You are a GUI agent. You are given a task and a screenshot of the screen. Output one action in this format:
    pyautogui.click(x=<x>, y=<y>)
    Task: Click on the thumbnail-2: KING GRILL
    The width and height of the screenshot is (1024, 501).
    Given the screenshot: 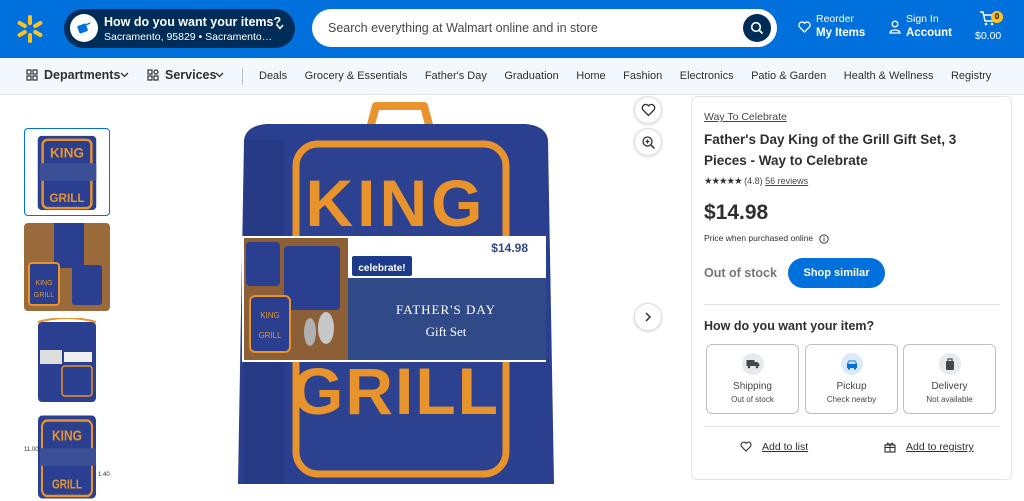 What is the action you would take?
    pyautogui.click(x=67, y=267)
    